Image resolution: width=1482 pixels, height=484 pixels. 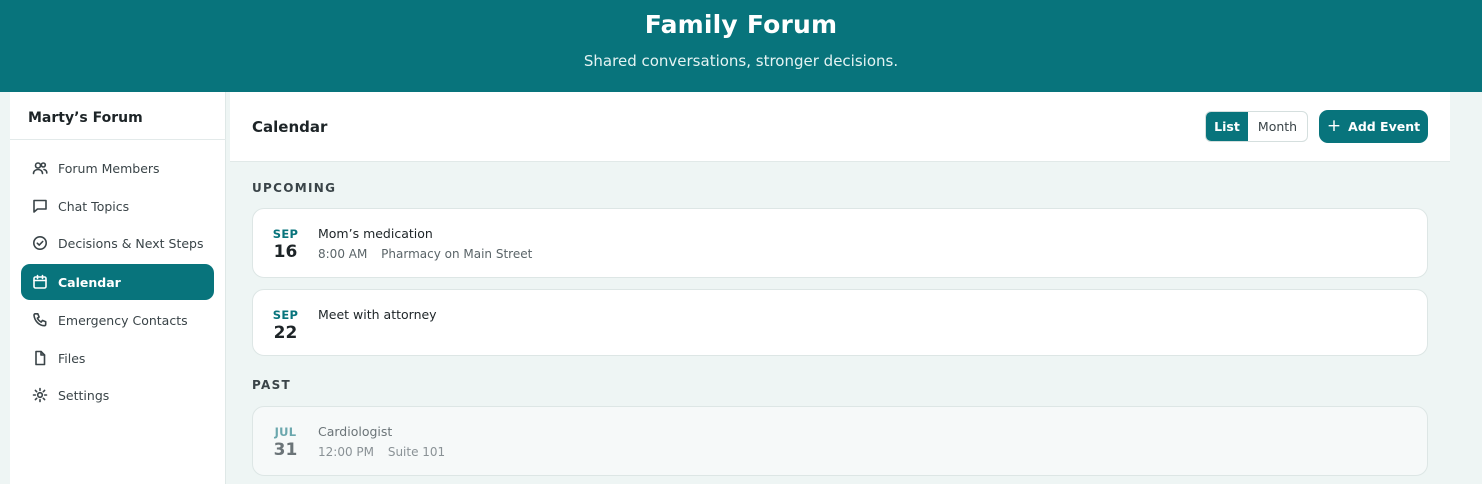 I want to click on sidebar-item-label: Files, so click(x=72, y=358).